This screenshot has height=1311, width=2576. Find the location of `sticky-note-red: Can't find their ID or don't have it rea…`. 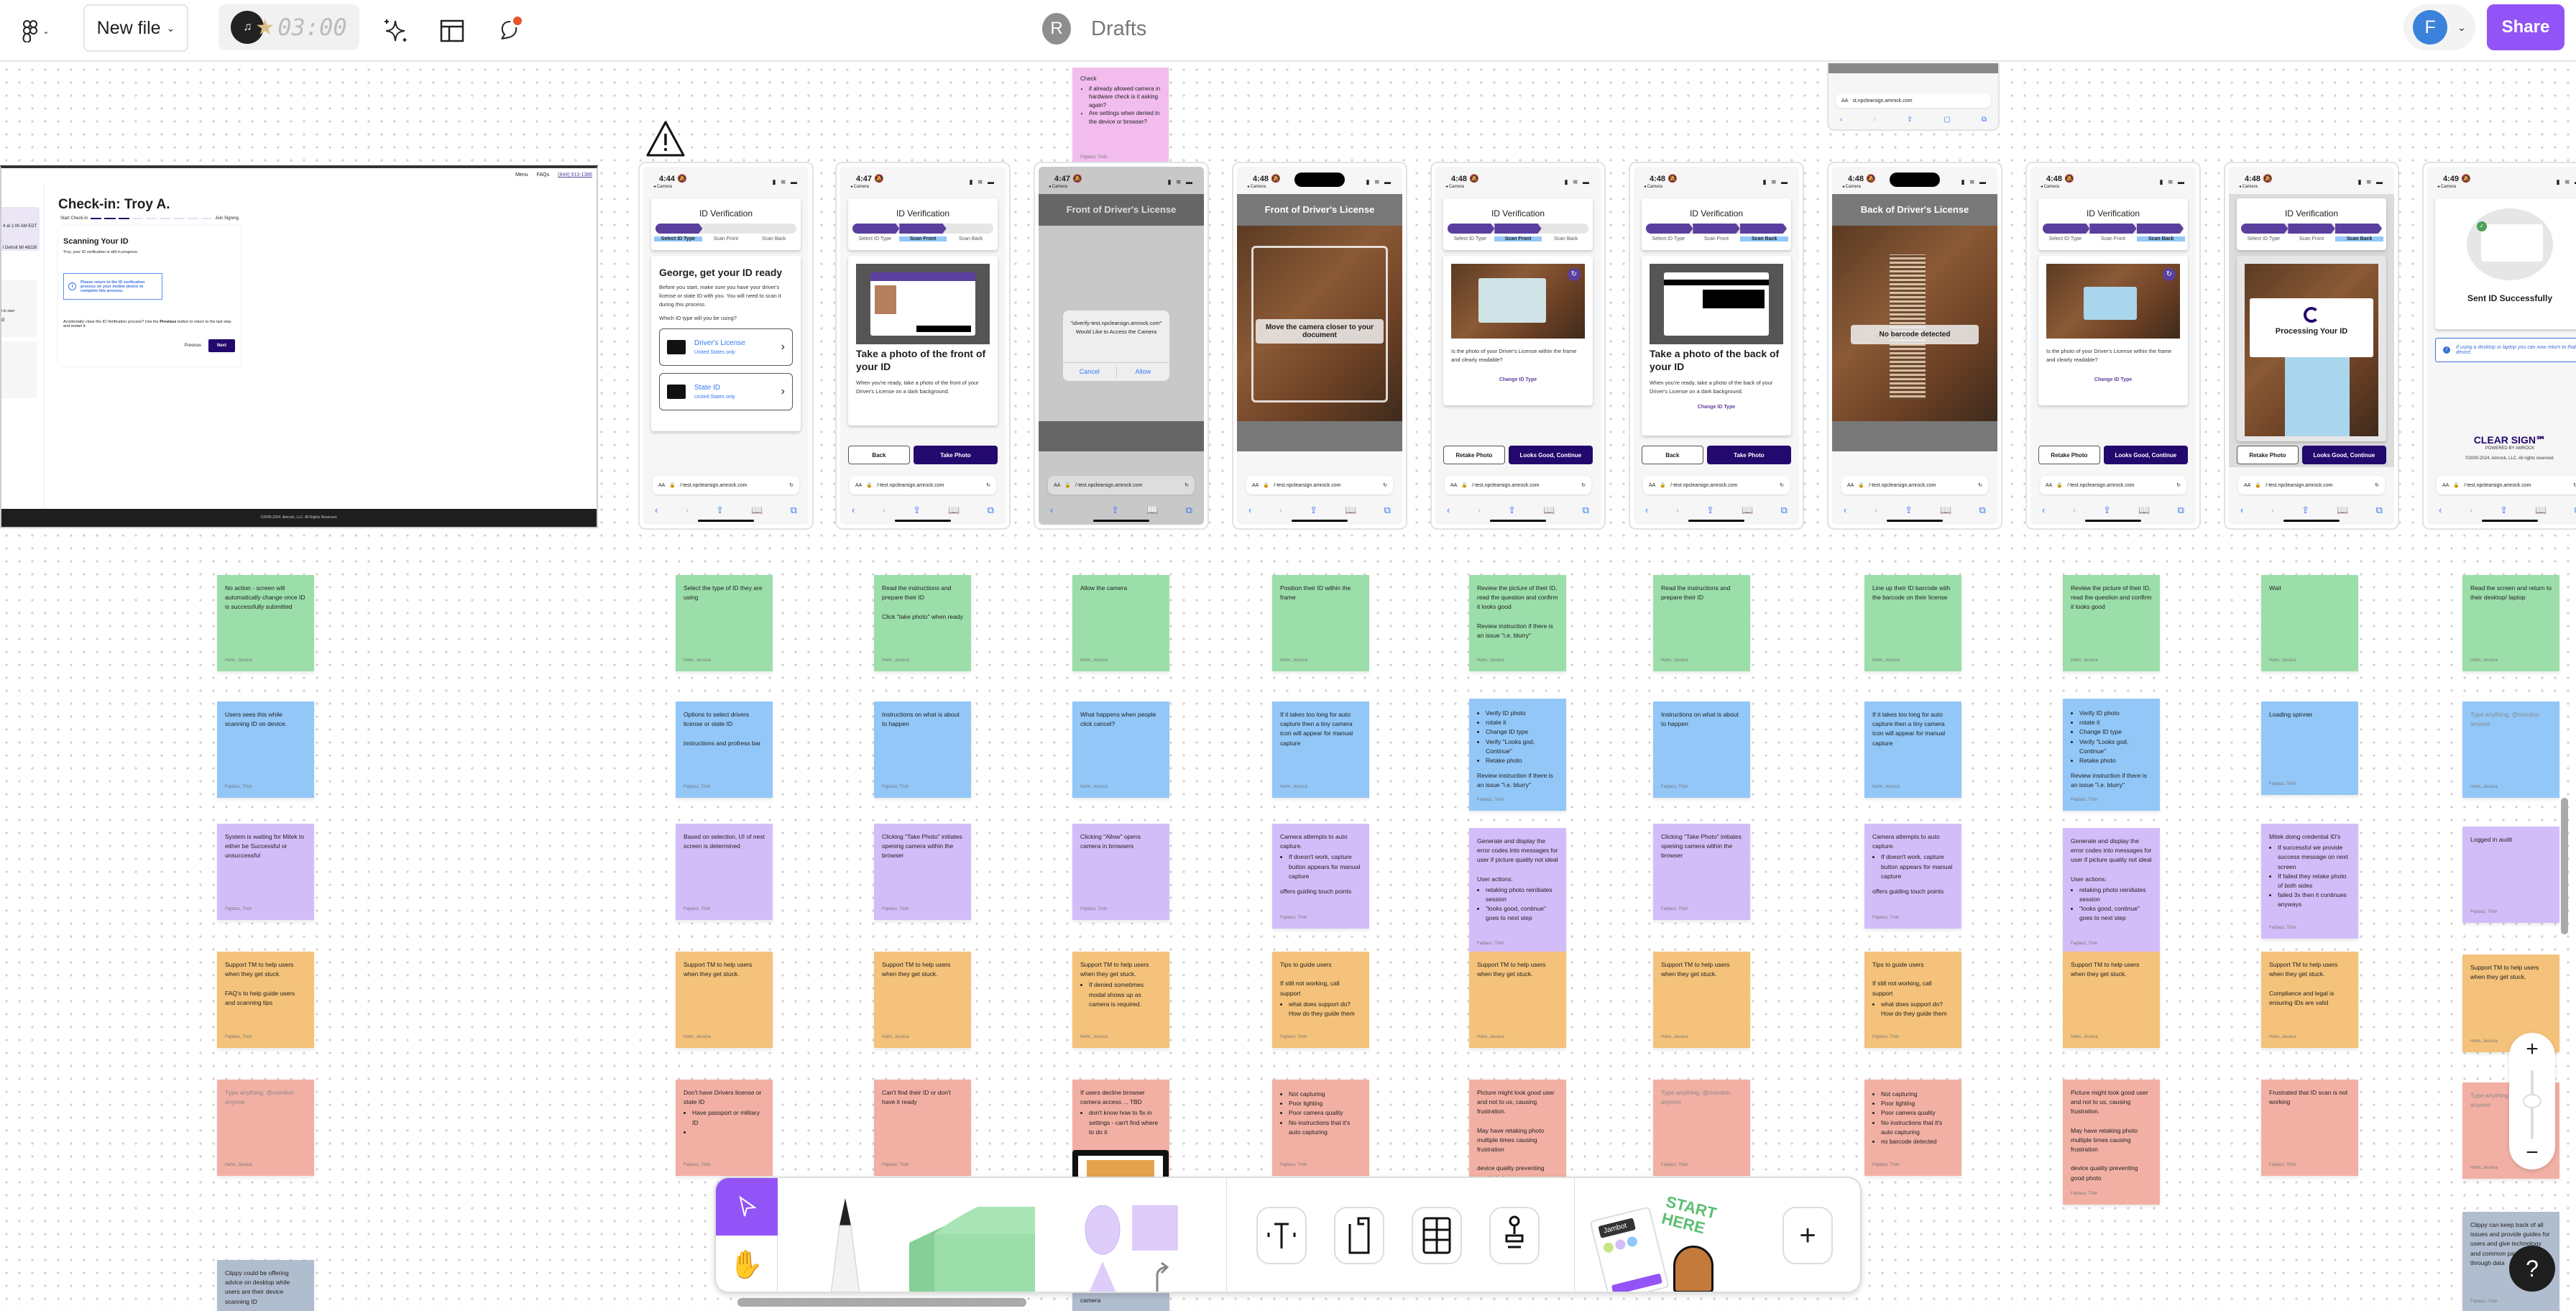

sticky-note-red: Can't find their ID or don't have it rea… is located at coordinates (922, 1128).